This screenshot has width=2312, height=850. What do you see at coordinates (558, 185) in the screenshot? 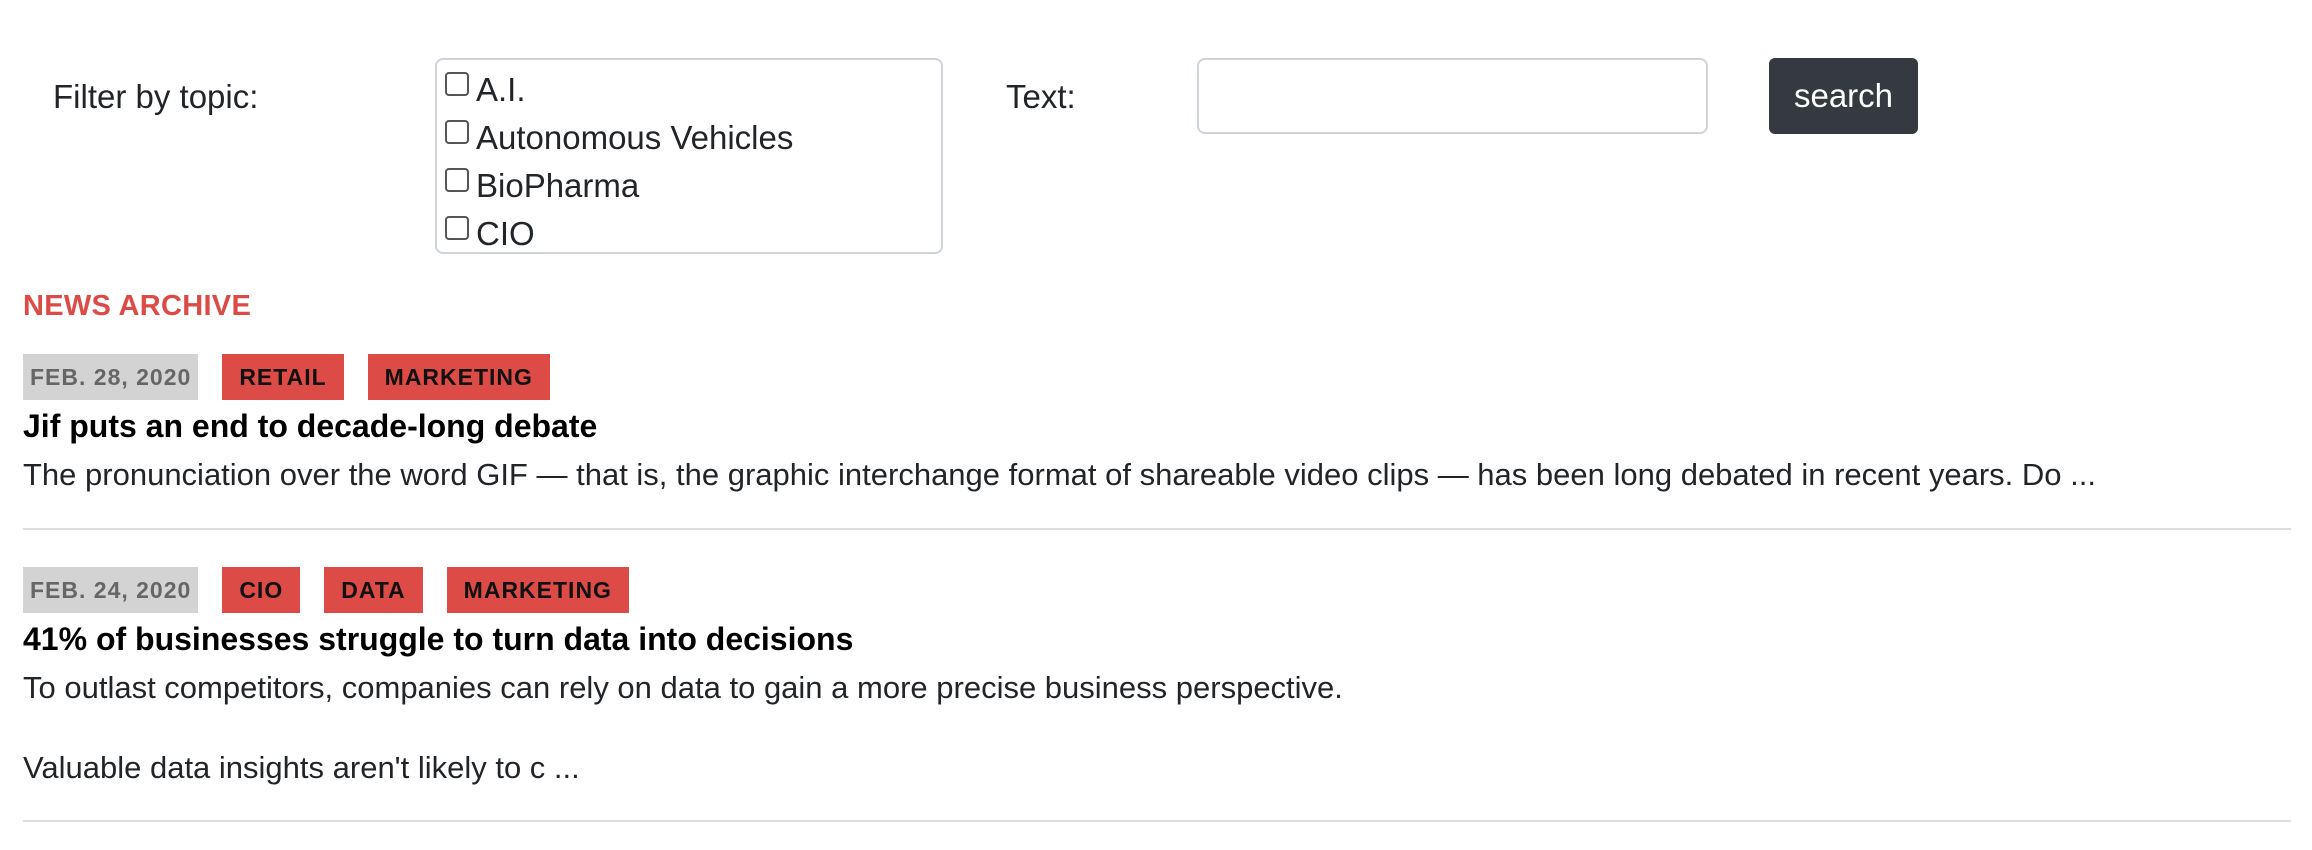
I see `topic-option-label: BioPharma` at bounding box center [558, 185].